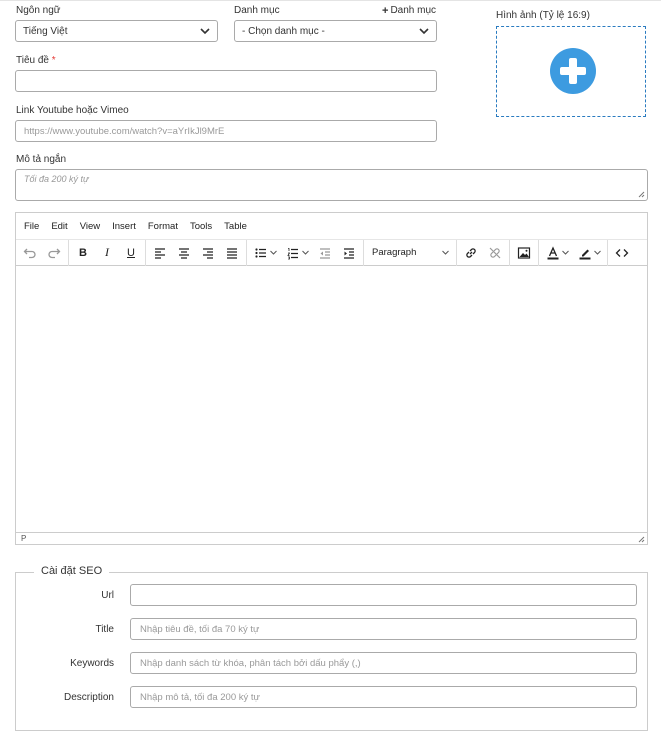  What do you see at coordinates (88, 697) in the screenshot?
I see `seo-description-label: Description` at bounding box center [88, 697].